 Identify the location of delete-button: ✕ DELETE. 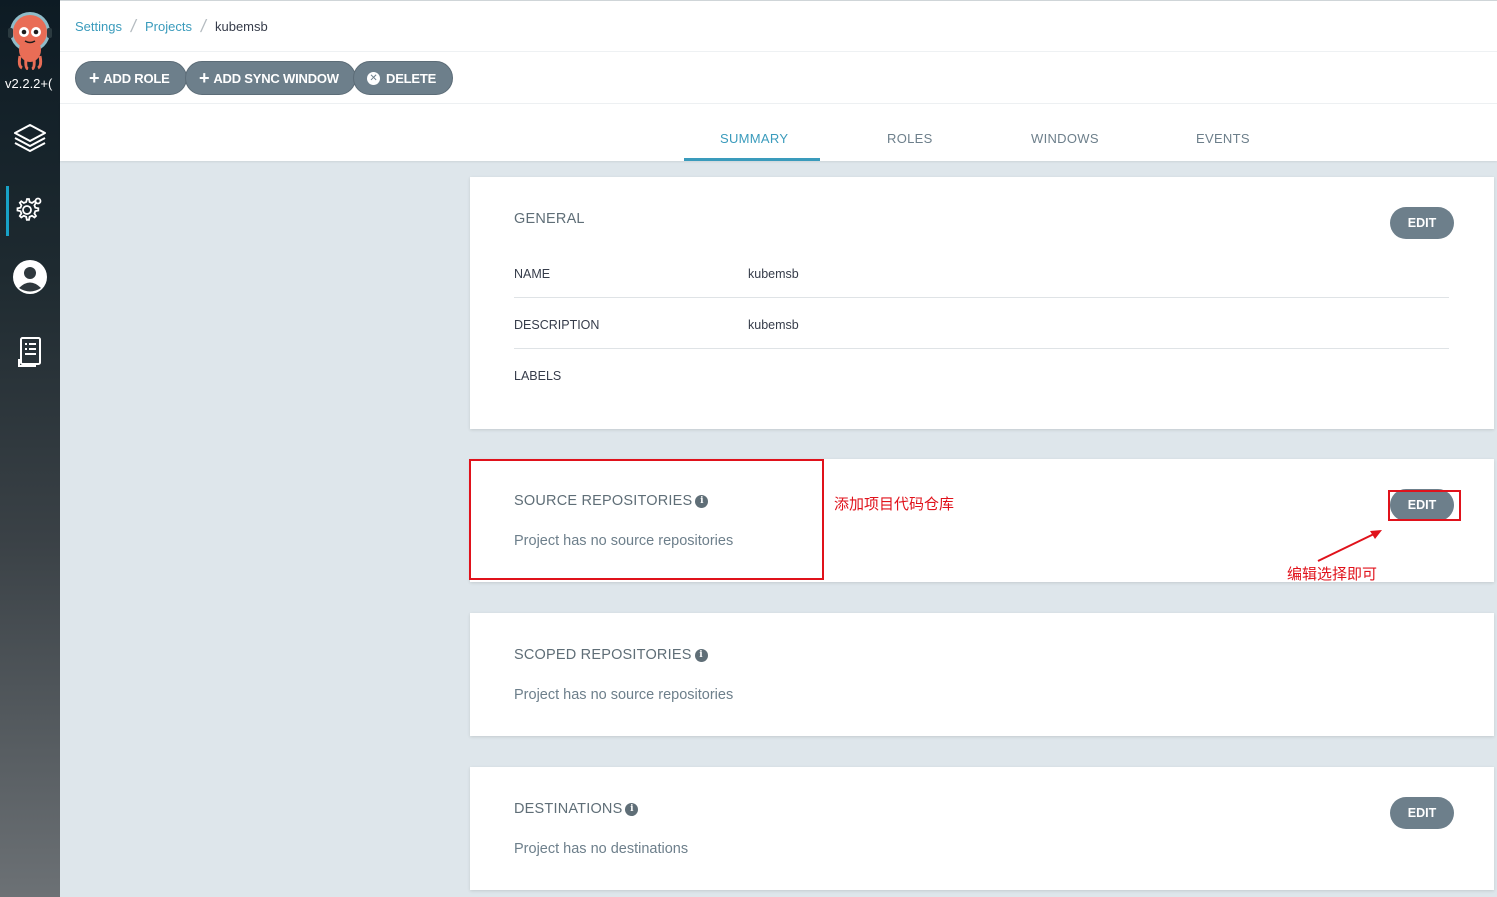
(403, 78).